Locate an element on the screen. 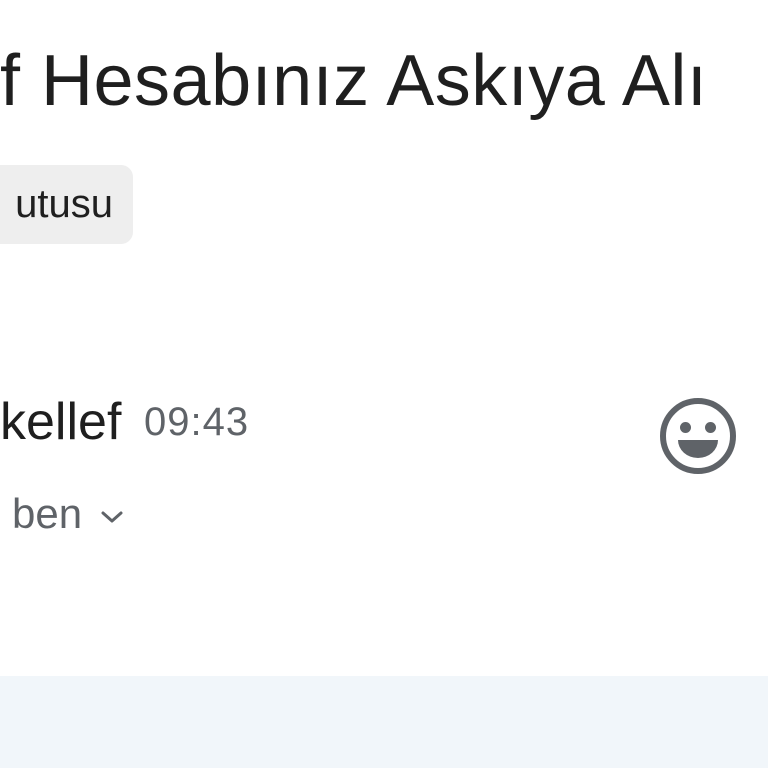  inbox-label-text: utusu is located at coordinates (64, 204).